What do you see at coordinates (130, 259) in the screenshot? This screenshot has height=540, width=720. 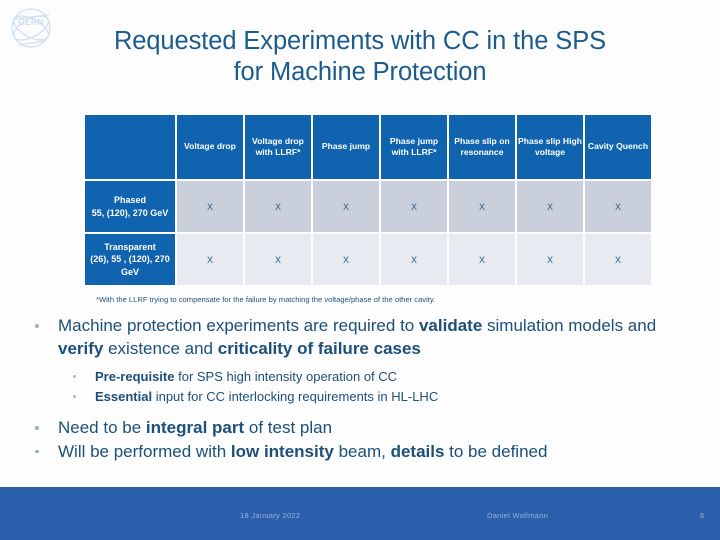 I see `row-label-transparent: Transparent (26), 55 , (120), 270 GeV` at bounding box center [130, 259].